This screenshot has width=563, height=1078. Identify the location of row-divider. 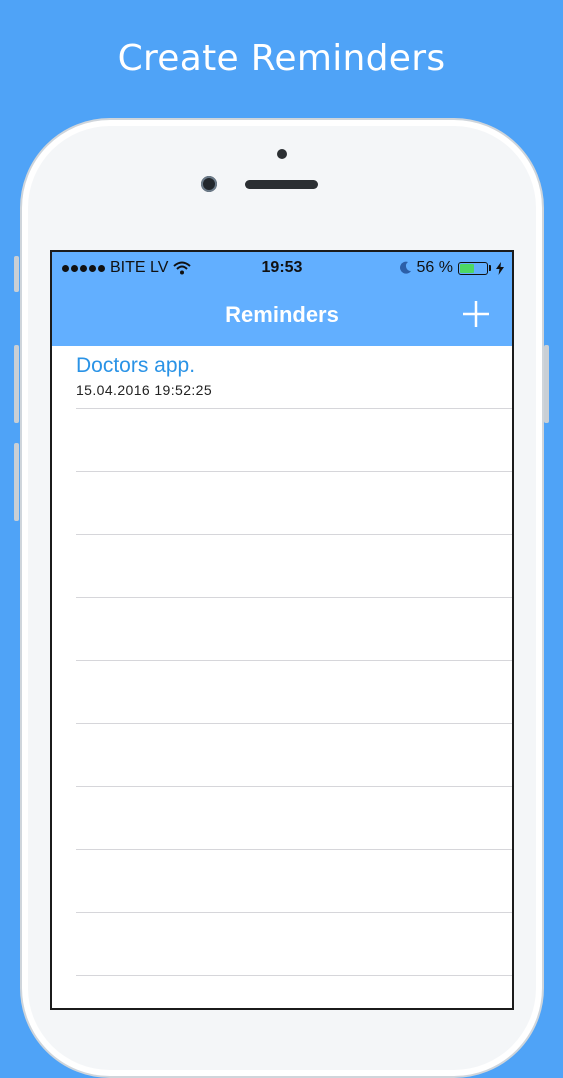
(294, 975).